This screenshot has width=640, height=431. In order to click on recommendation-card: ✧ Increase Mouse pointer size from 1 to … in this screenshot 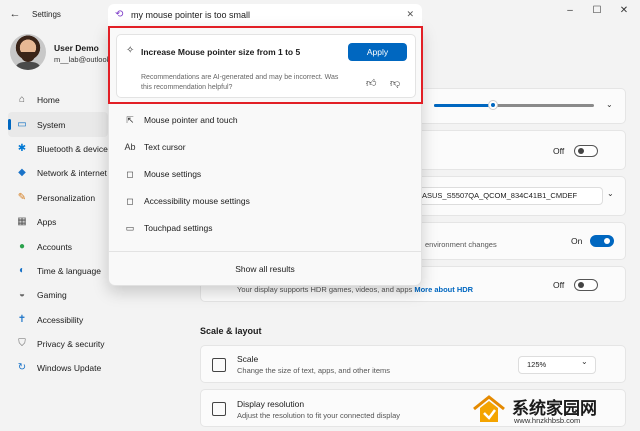, I will do `click(266, 66)`.